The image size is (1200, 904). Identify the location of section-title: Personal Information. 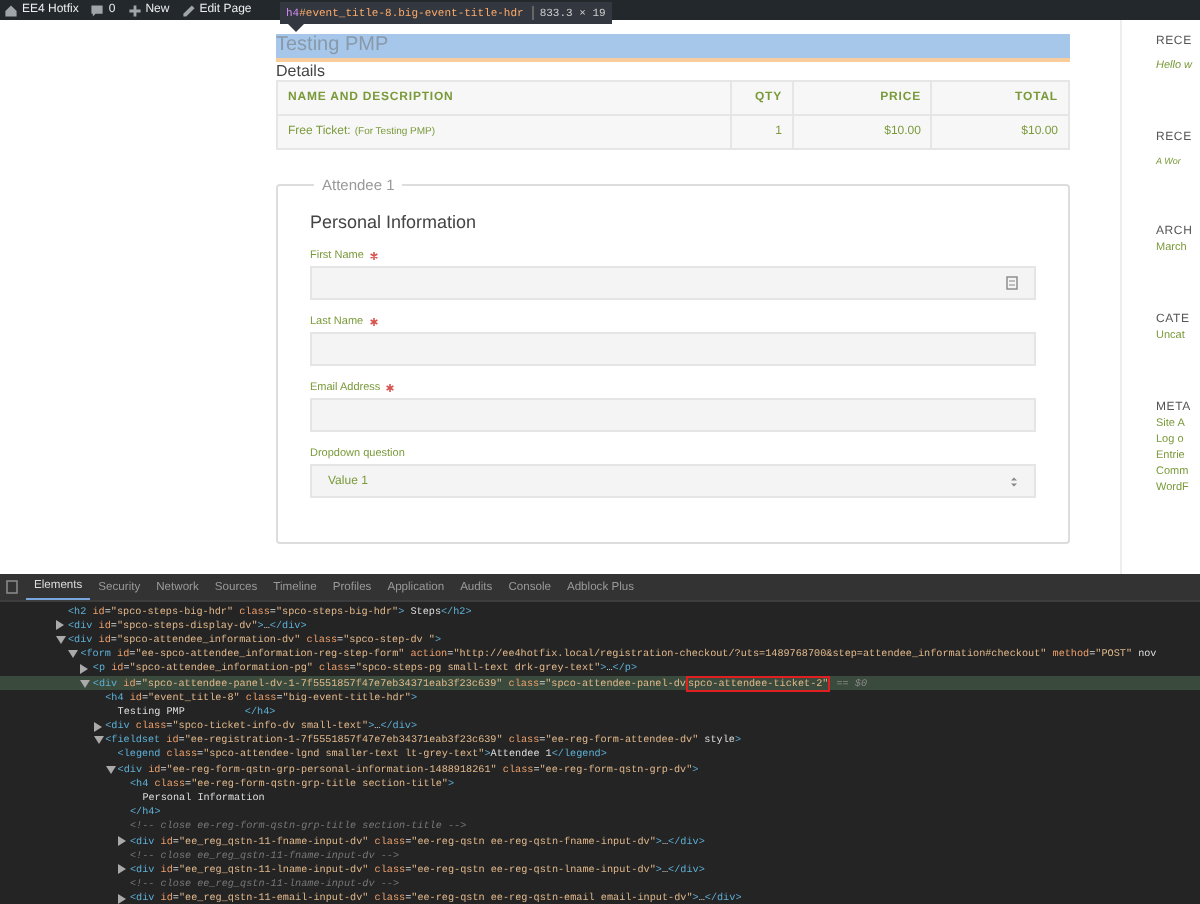
(394, 222).